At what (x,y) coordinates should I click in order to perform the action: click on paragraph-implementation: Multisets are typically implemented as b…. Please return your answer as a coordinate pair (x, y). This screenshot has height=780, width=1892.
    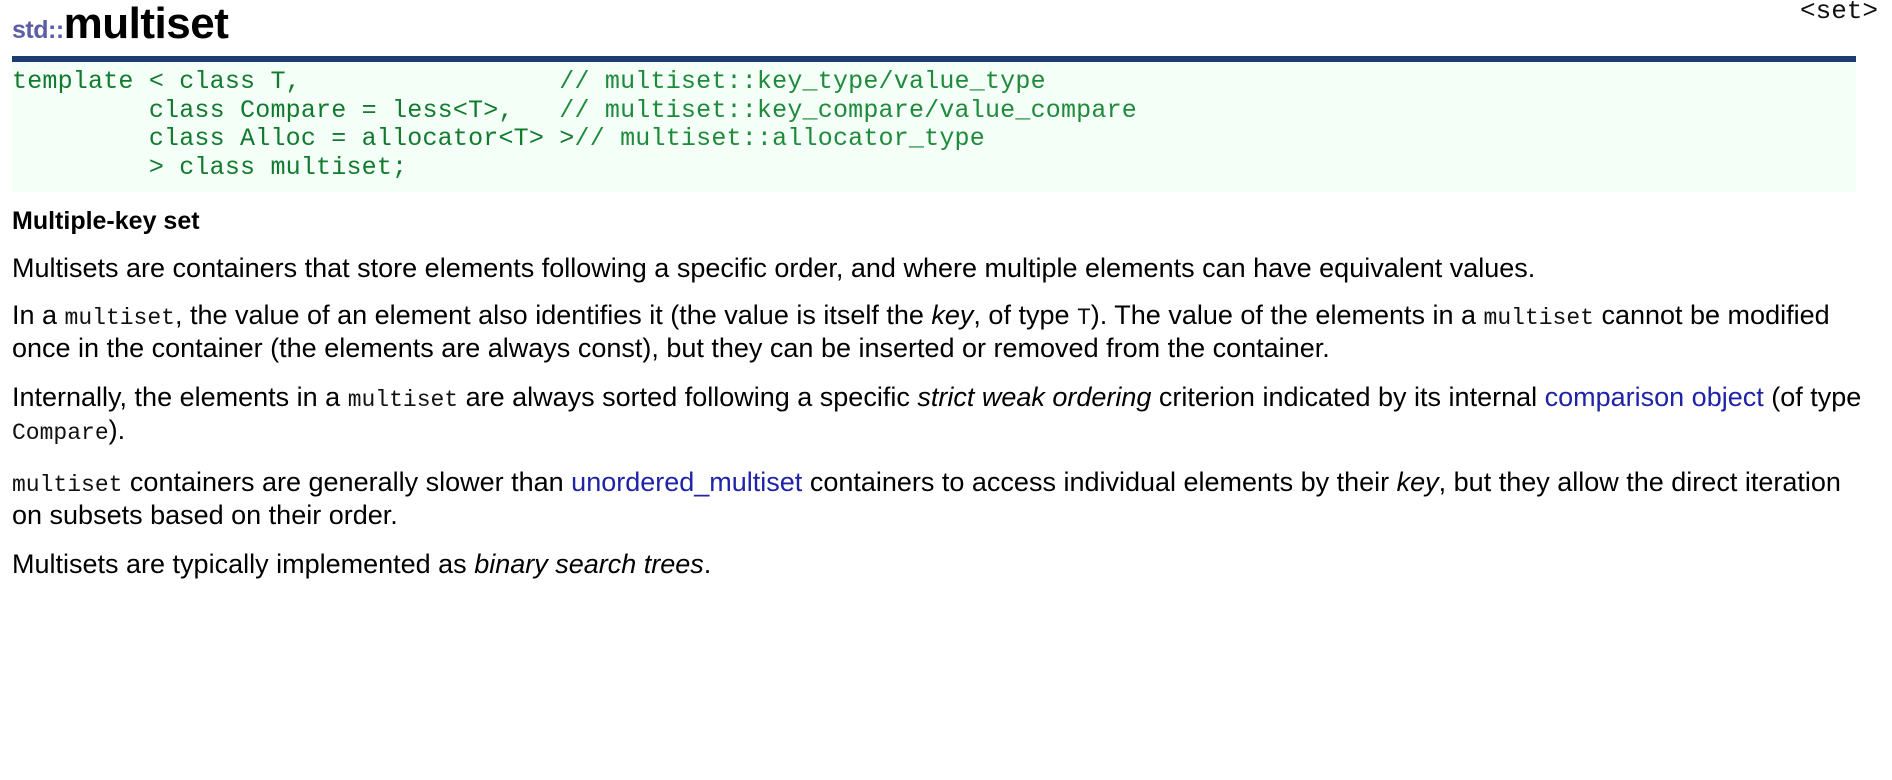
    Looking at the image, I should click on (939, 564).